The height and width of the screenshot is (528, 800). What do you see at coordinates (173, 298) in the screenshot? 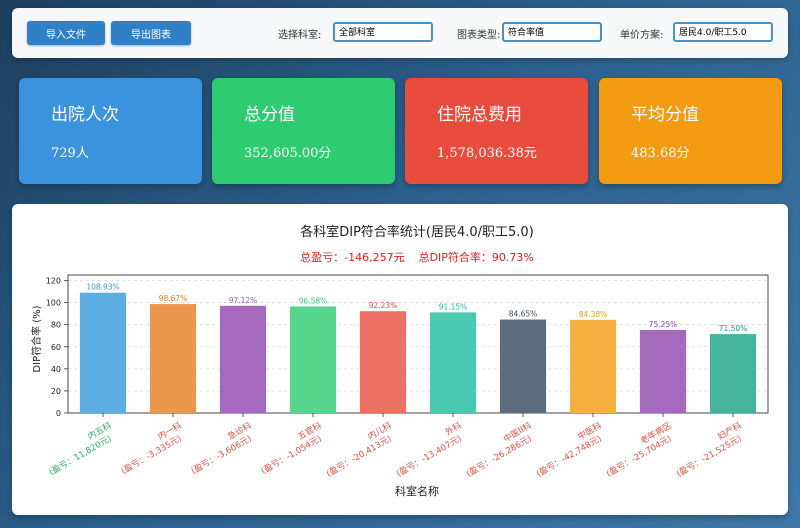
I see `value-label: 98.67%` at bounding box center [173, 298].